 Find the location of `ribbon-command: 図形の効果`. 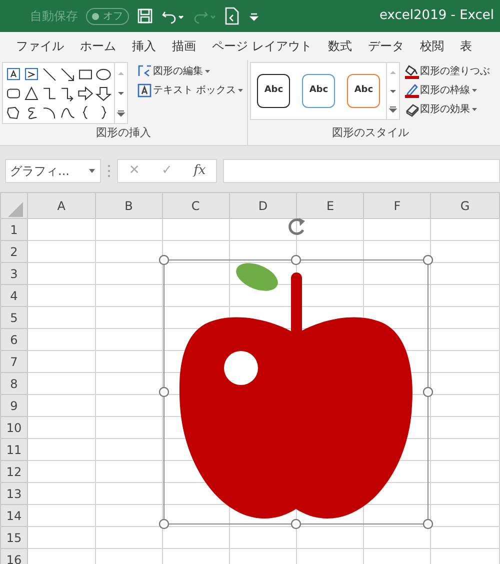

ribbon-command: 図形の効果 is located at coordinates (448, 109).